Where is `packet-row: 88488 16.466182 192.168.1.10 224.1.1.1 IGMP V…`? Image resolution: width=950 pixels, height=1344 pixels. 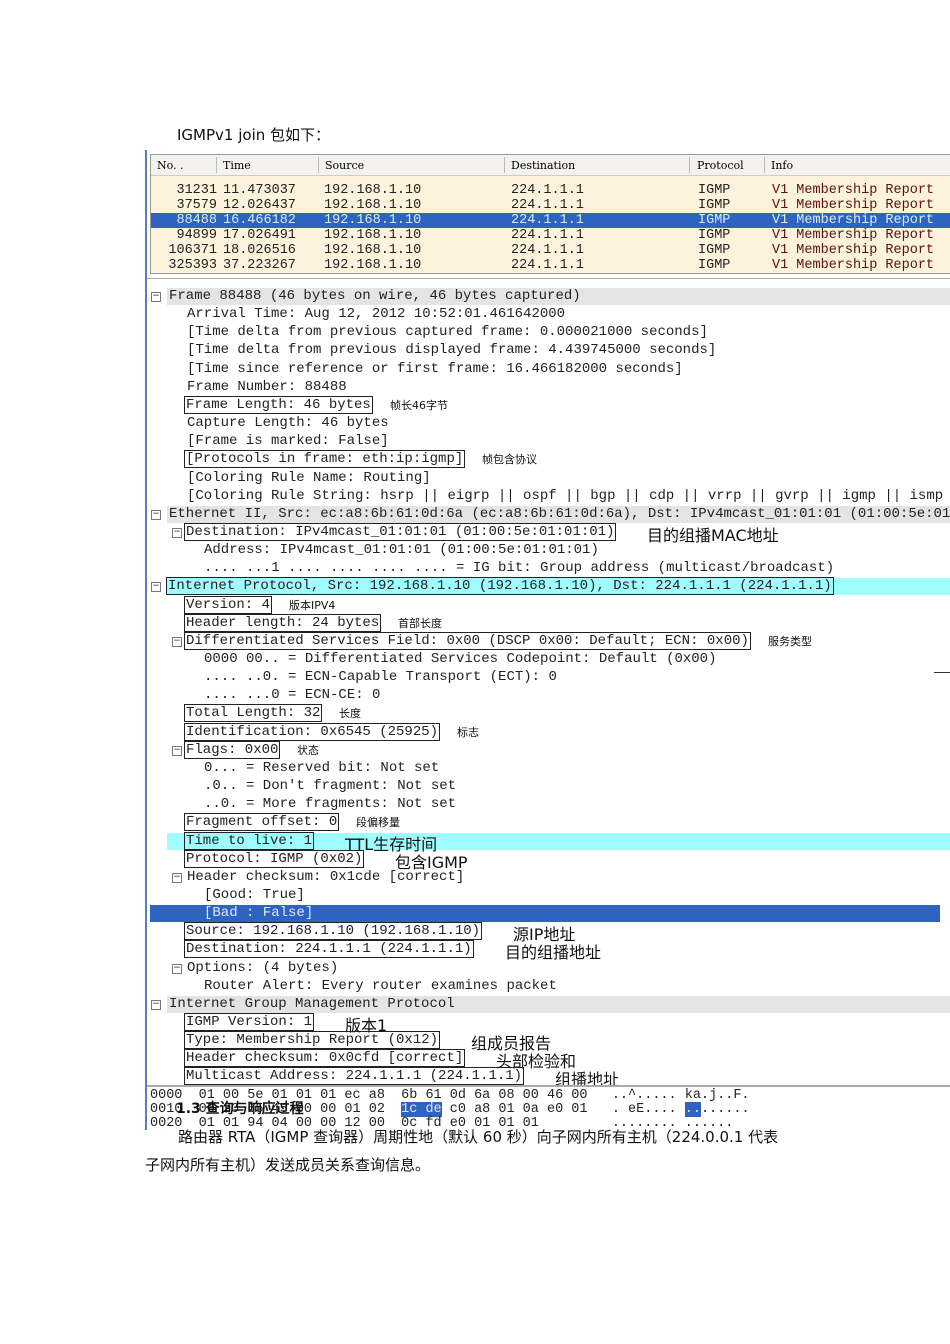
packet-row: 88488 16.466182 192.168.1.10 224.1.1.1 IGMP V… is located at coordinates (550, 220).